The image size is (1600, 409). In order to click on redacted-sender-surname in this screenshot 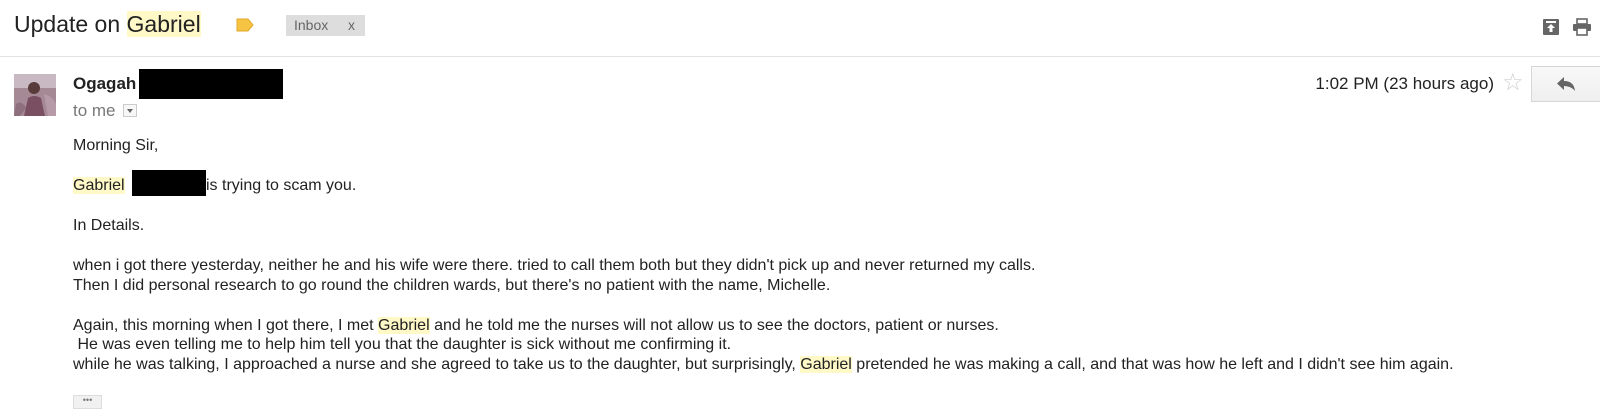, I will do `click(211, 84)`.